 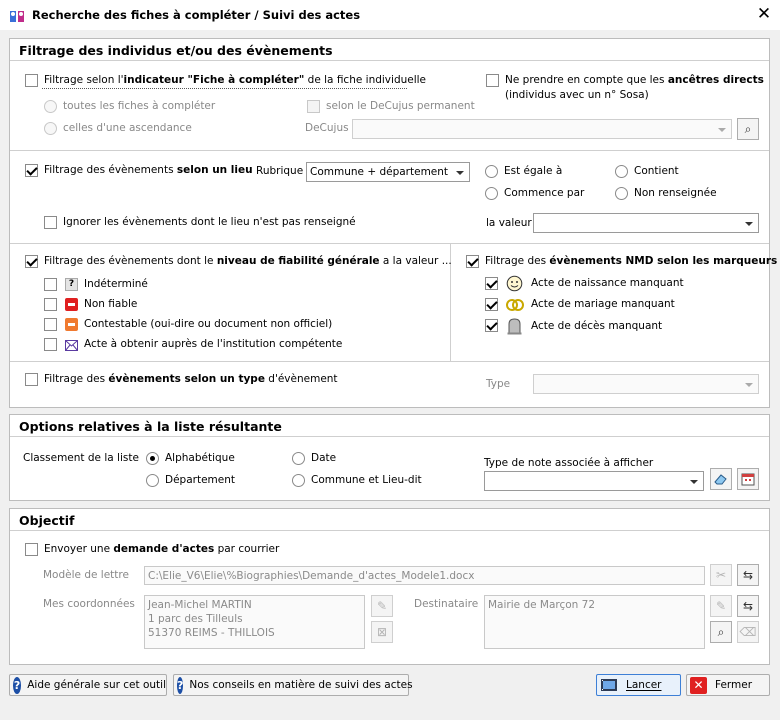 I want to click on commune-lieudit-radio, so click(x=298, y=480).